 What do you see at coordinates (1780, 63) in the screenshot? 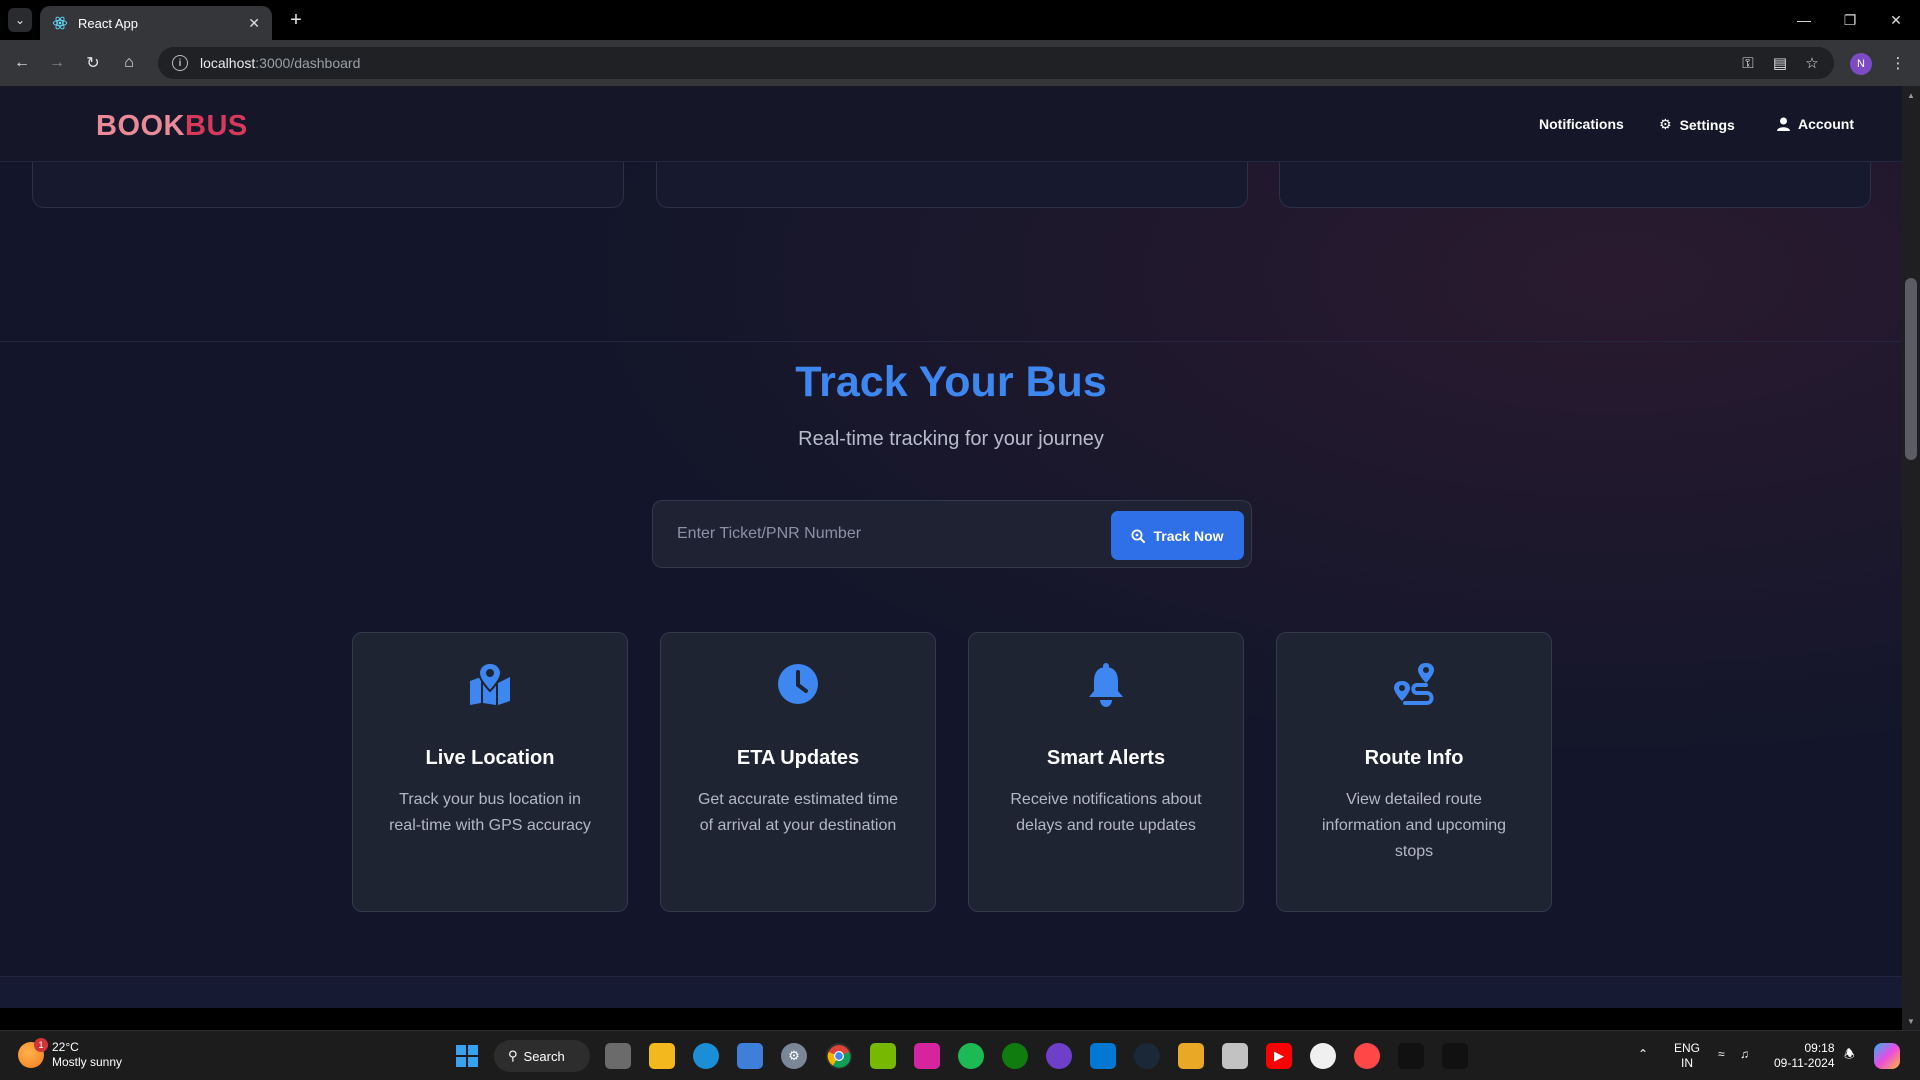
I see `install-app-icon: ▤` at bounding box center [1780, 63].